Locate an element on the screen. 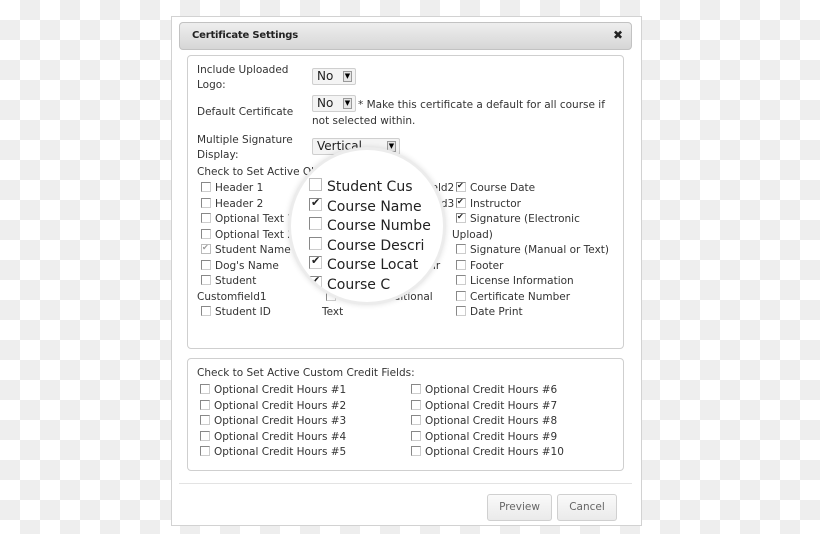  checkbox-item: Footer is located at coordinates (479, 266).